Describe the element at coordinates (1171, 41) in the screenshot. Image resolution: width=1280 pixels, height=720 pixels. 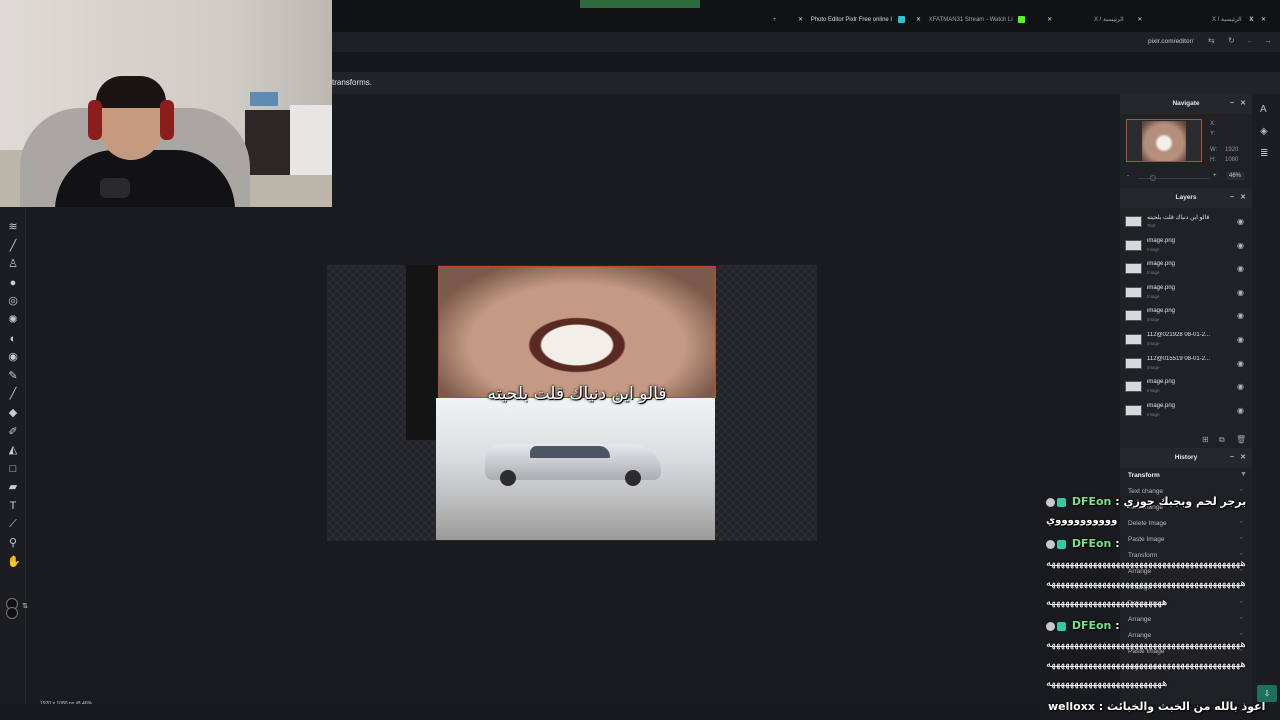
I see `url-text: pixlr.com/editor/` at that location.